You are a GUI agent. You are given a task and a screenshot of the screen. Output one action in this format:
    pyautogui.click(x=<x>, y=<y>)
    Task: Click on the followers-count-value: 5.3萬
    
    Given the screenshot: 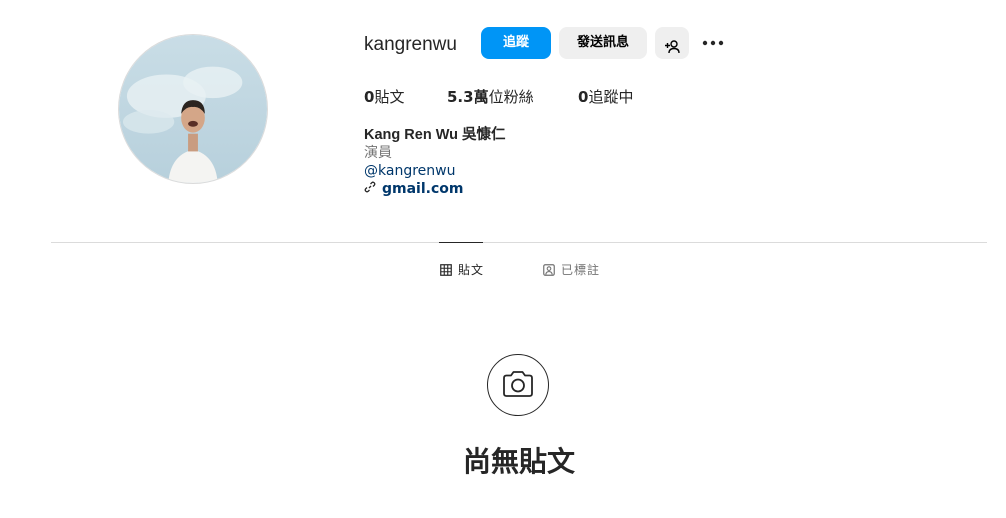 What is the action you would take?
    pyautogui.click(x=468, y=97)
    